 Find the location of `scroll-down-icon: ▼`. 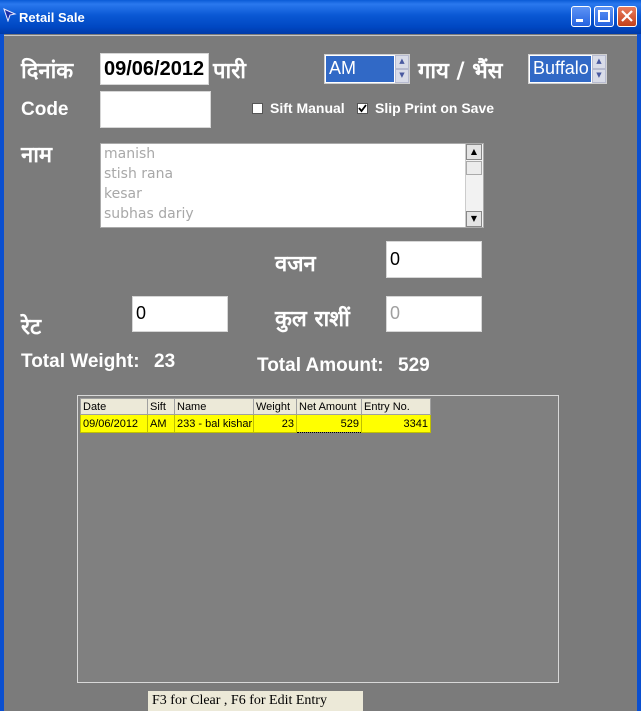

scroll-down-icon: ▼ is located at coordinates (474, 219).